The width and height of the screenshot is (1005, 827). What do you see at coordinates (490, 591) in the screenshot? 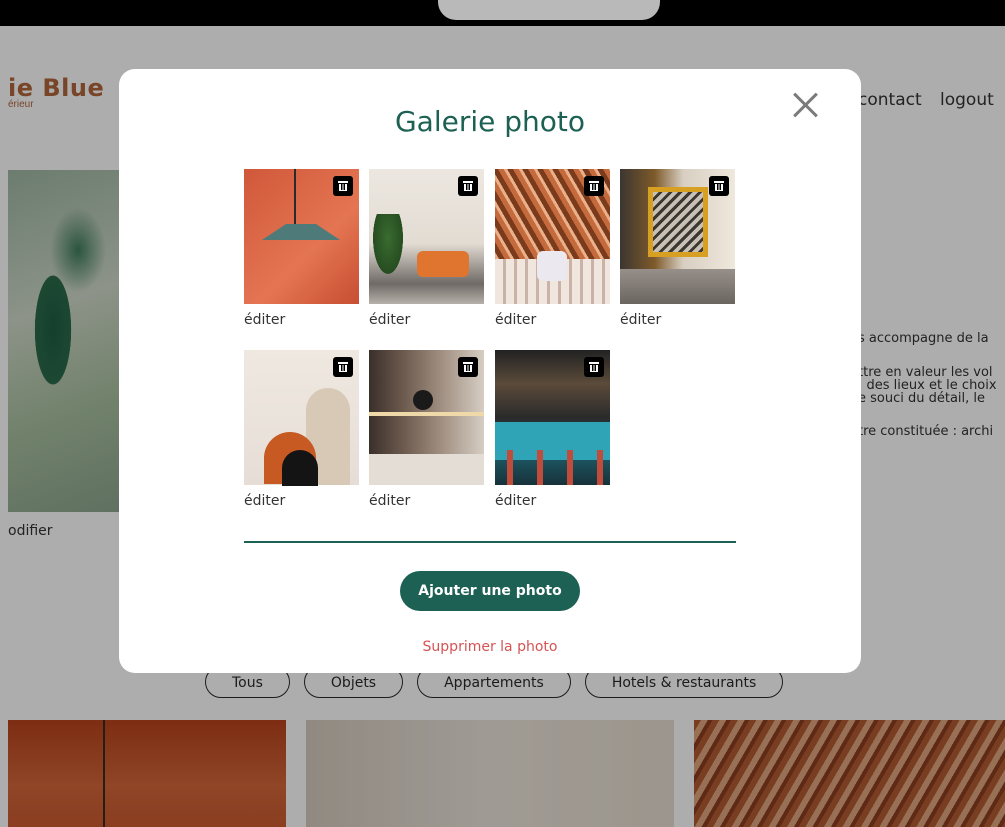
I see `add-photo-button: Ajouter une photo` at bounding box center [490, 591].